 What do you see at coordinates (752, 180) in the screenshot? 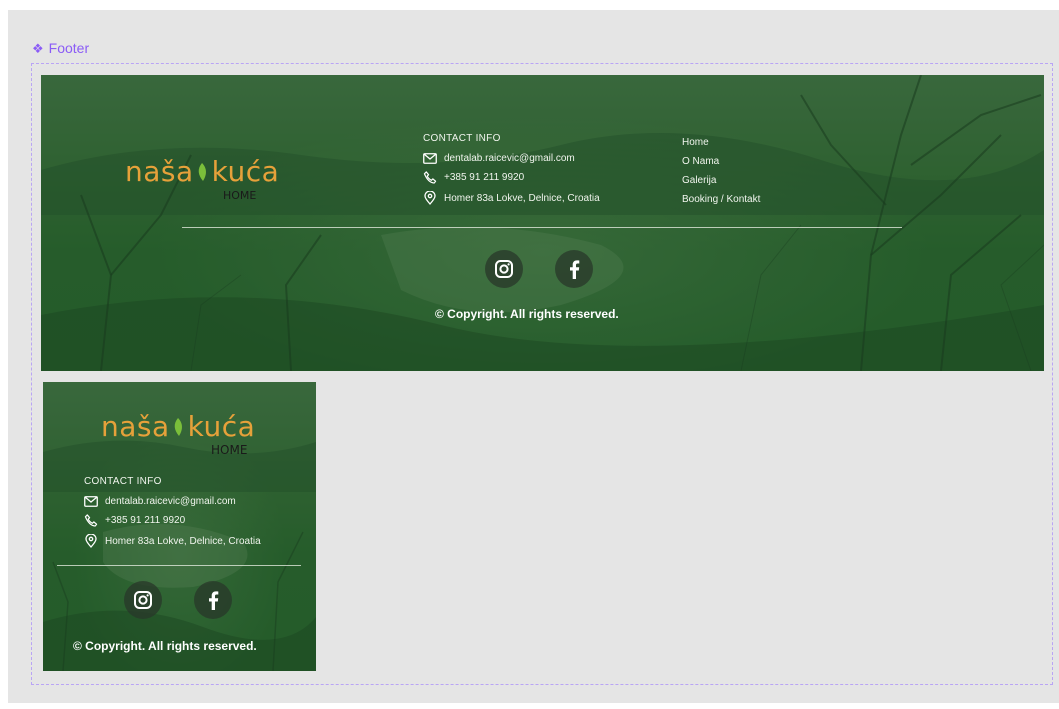
I see `nav-link-galerija: Galerija` at bounding box center [752, 180].